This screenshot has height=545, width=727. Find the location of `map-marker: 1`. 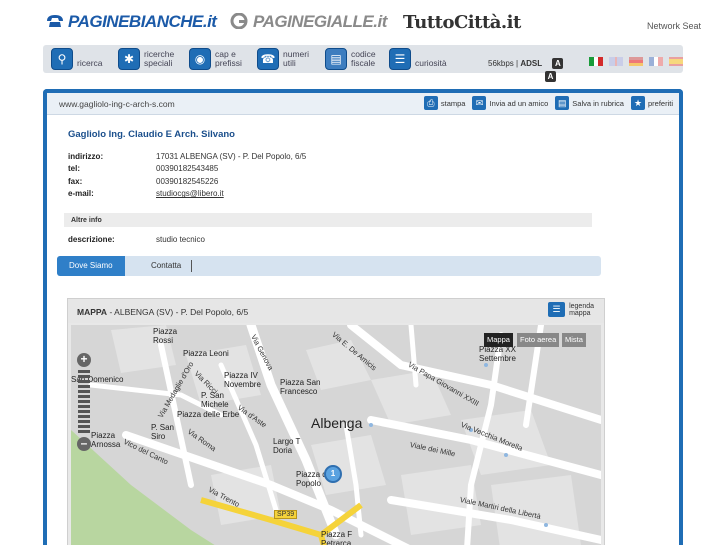

map-marker: 1 is located at coordinates (333, 474).